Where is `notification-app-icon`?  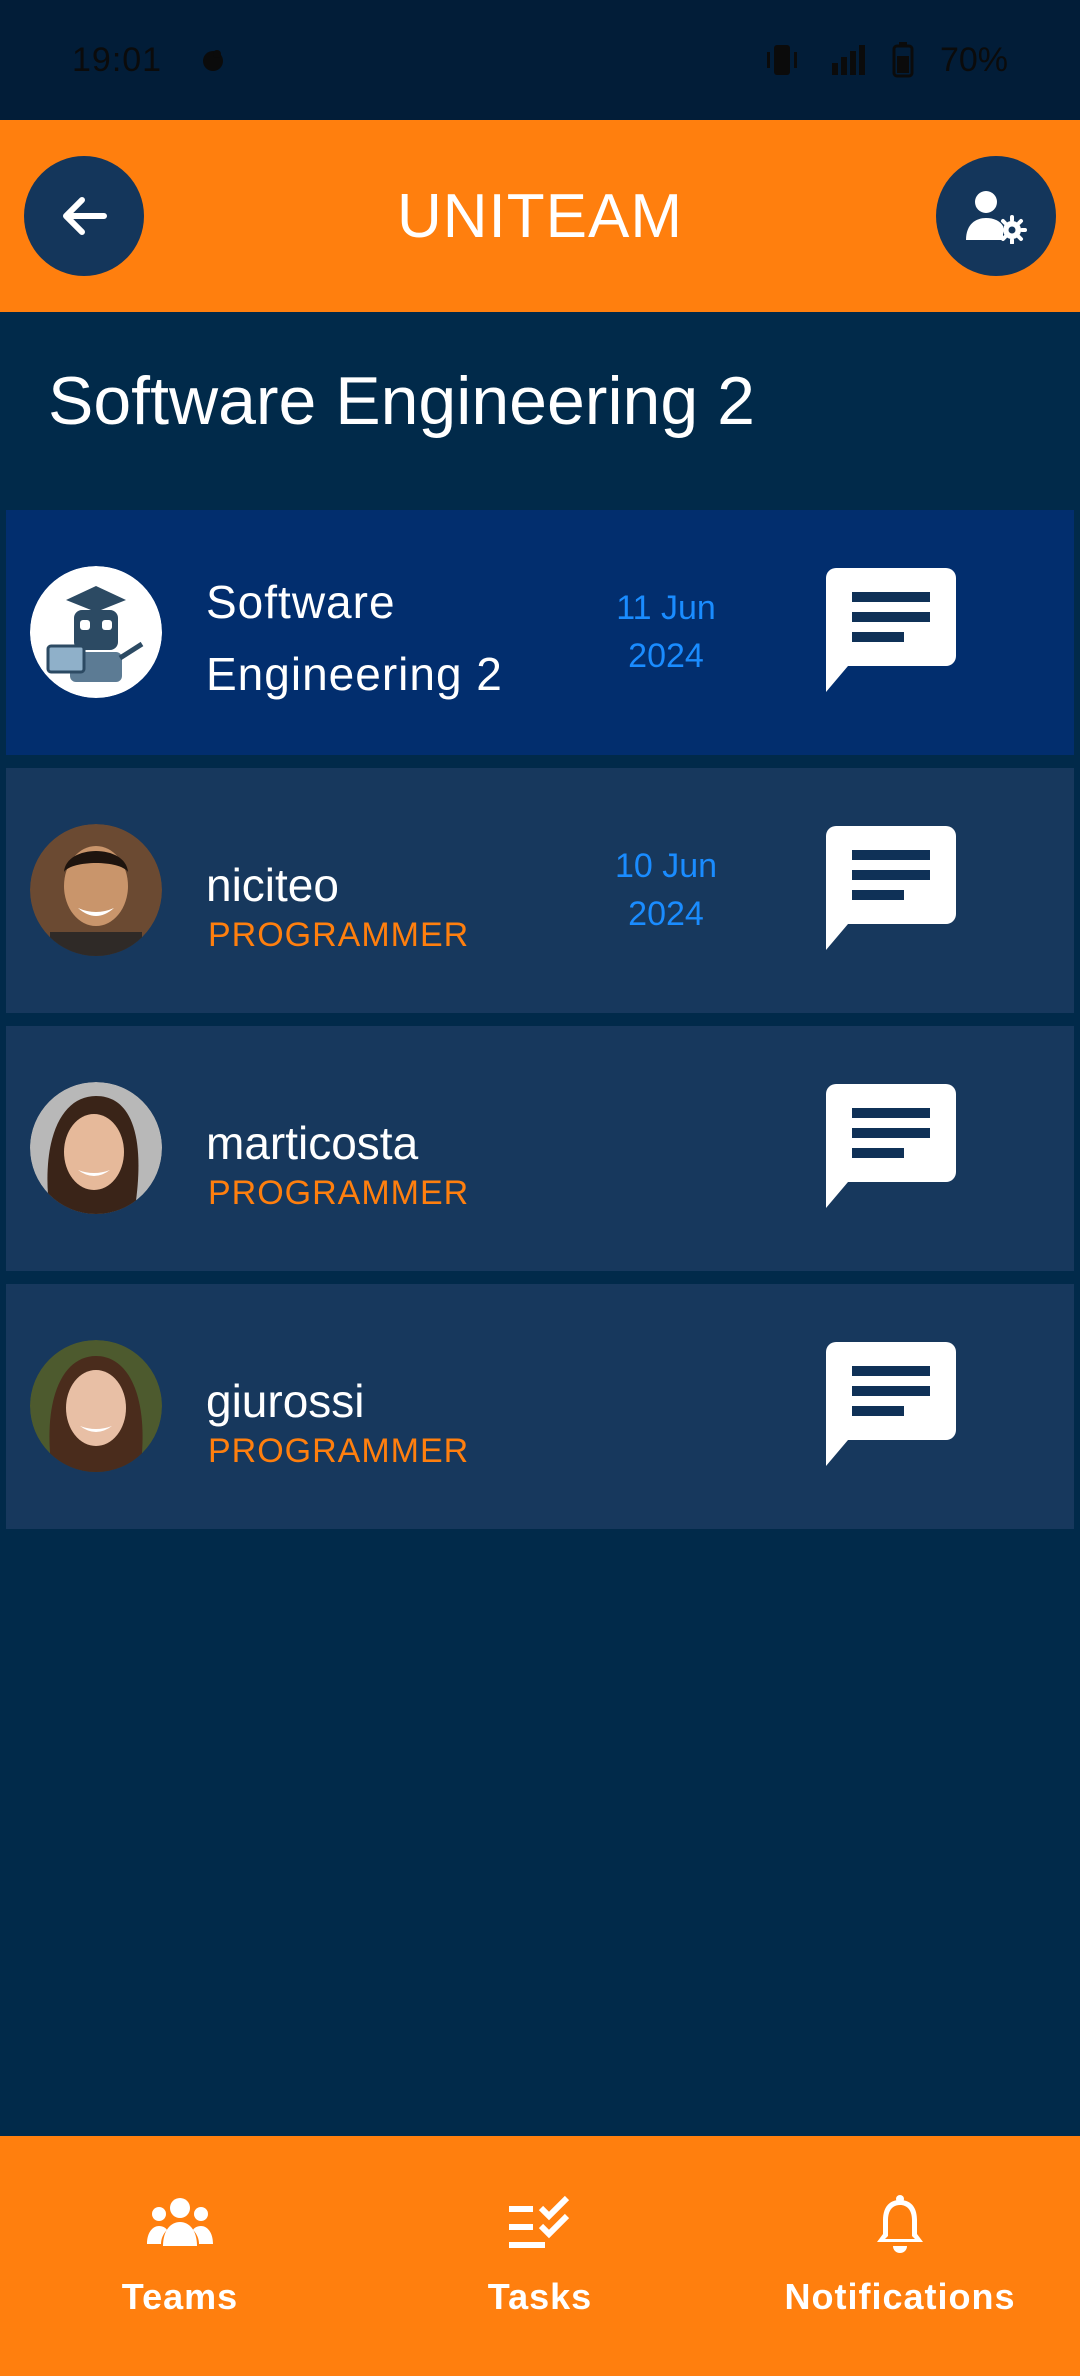 notification-app-icon is located at coordinates (213, 60).